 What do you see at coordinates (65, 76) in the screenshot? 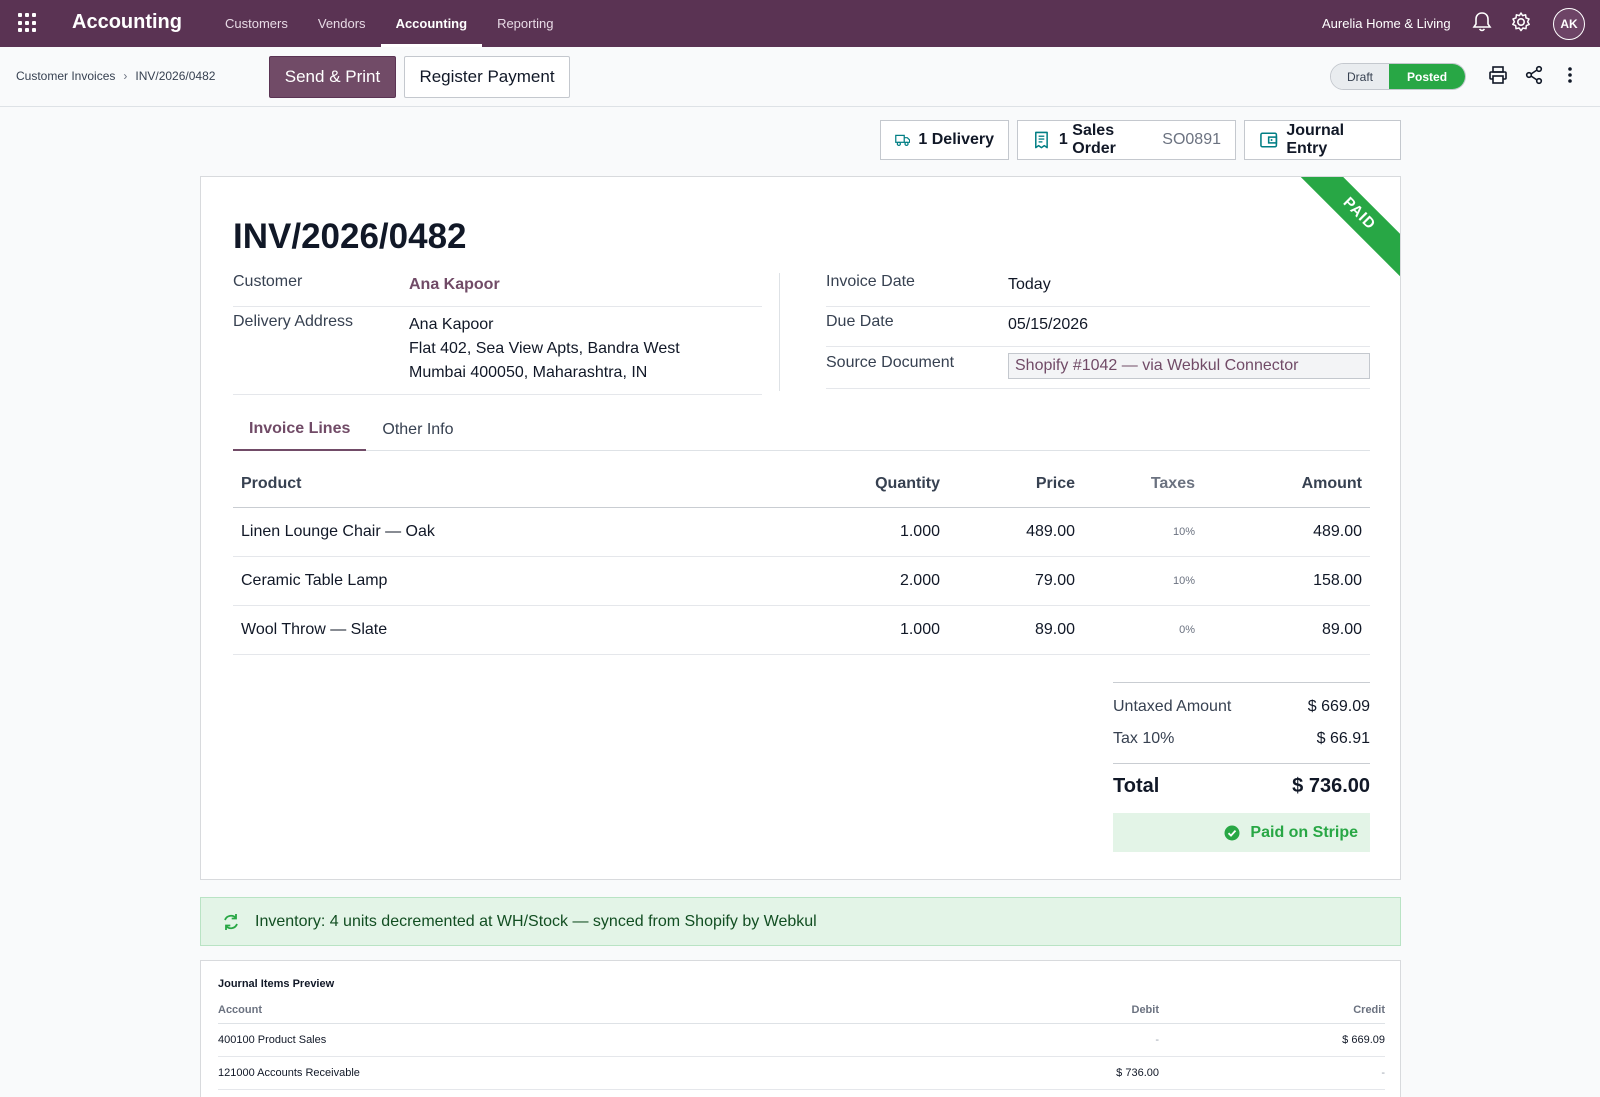
I see `breadcrumb-customer-invoices: Customer Invoices` at bounding box center [65, 76].